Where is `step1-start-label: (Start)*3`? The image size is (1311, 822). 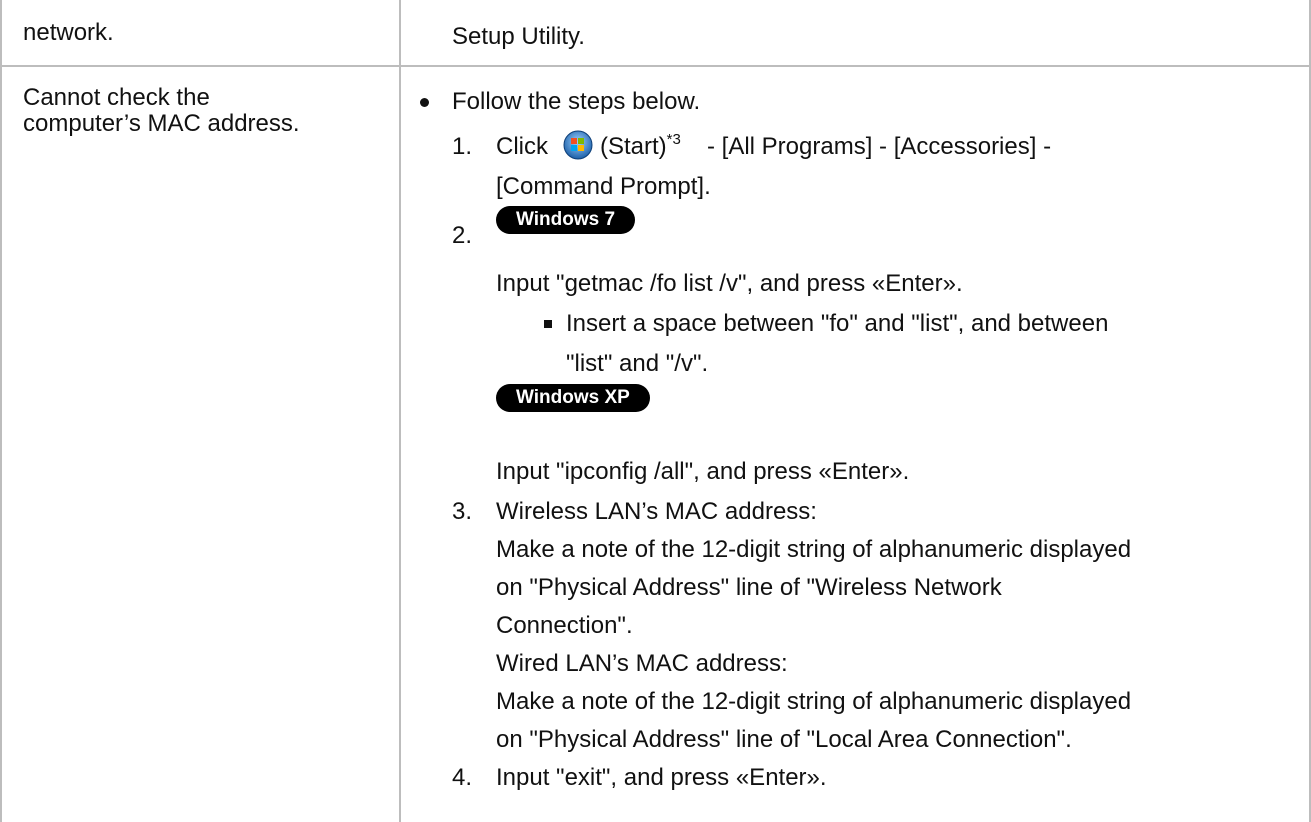 step1-start-label: (Start)*3 is located at coordinates (640, 146).